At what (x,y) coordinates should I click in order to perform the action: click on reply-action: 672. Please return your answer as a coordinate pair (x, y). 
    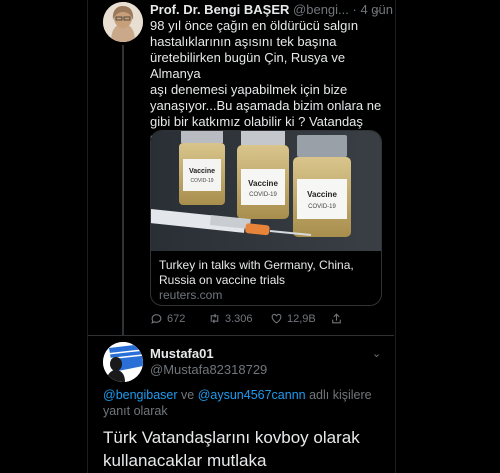
    Looking at the image, I should click on (167, 318).